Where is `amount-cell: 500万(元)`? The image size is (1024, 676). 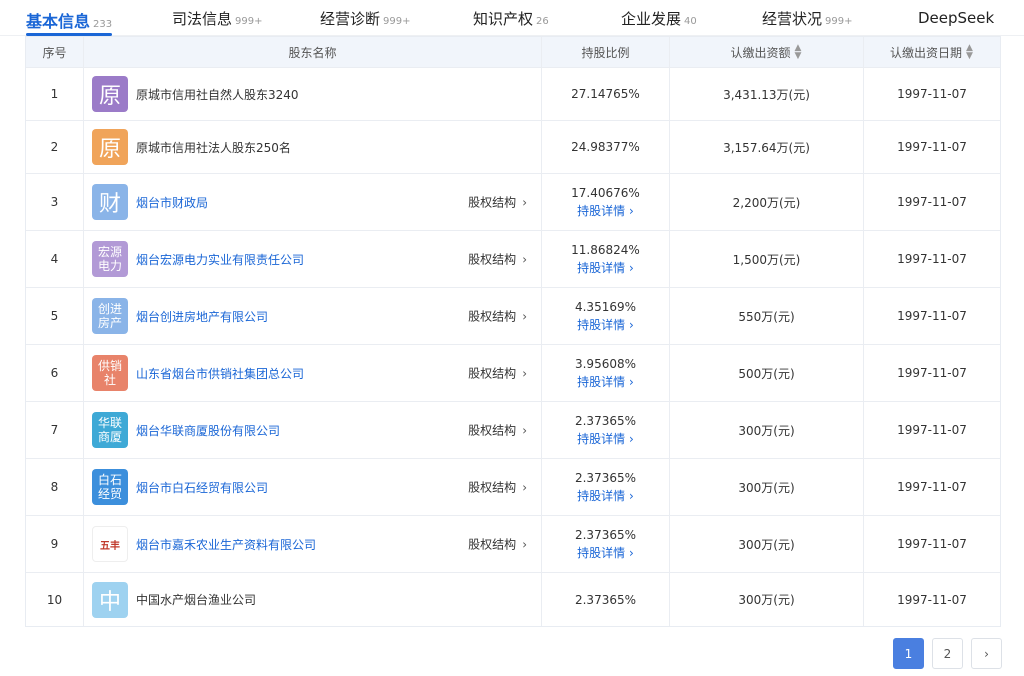 amount-cell: 500万(元) is located at coordinates (767, 373).